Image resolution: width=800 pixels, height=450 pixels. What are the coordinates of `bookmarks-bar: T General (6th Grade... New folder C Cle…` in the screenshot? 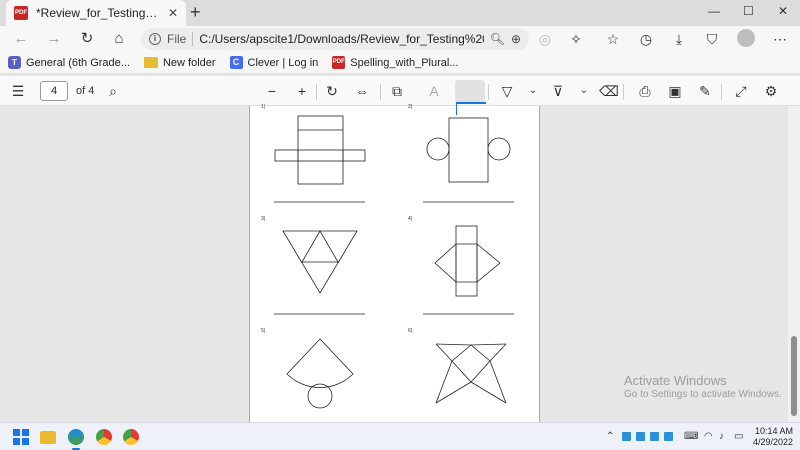 It's located at (400, 63).